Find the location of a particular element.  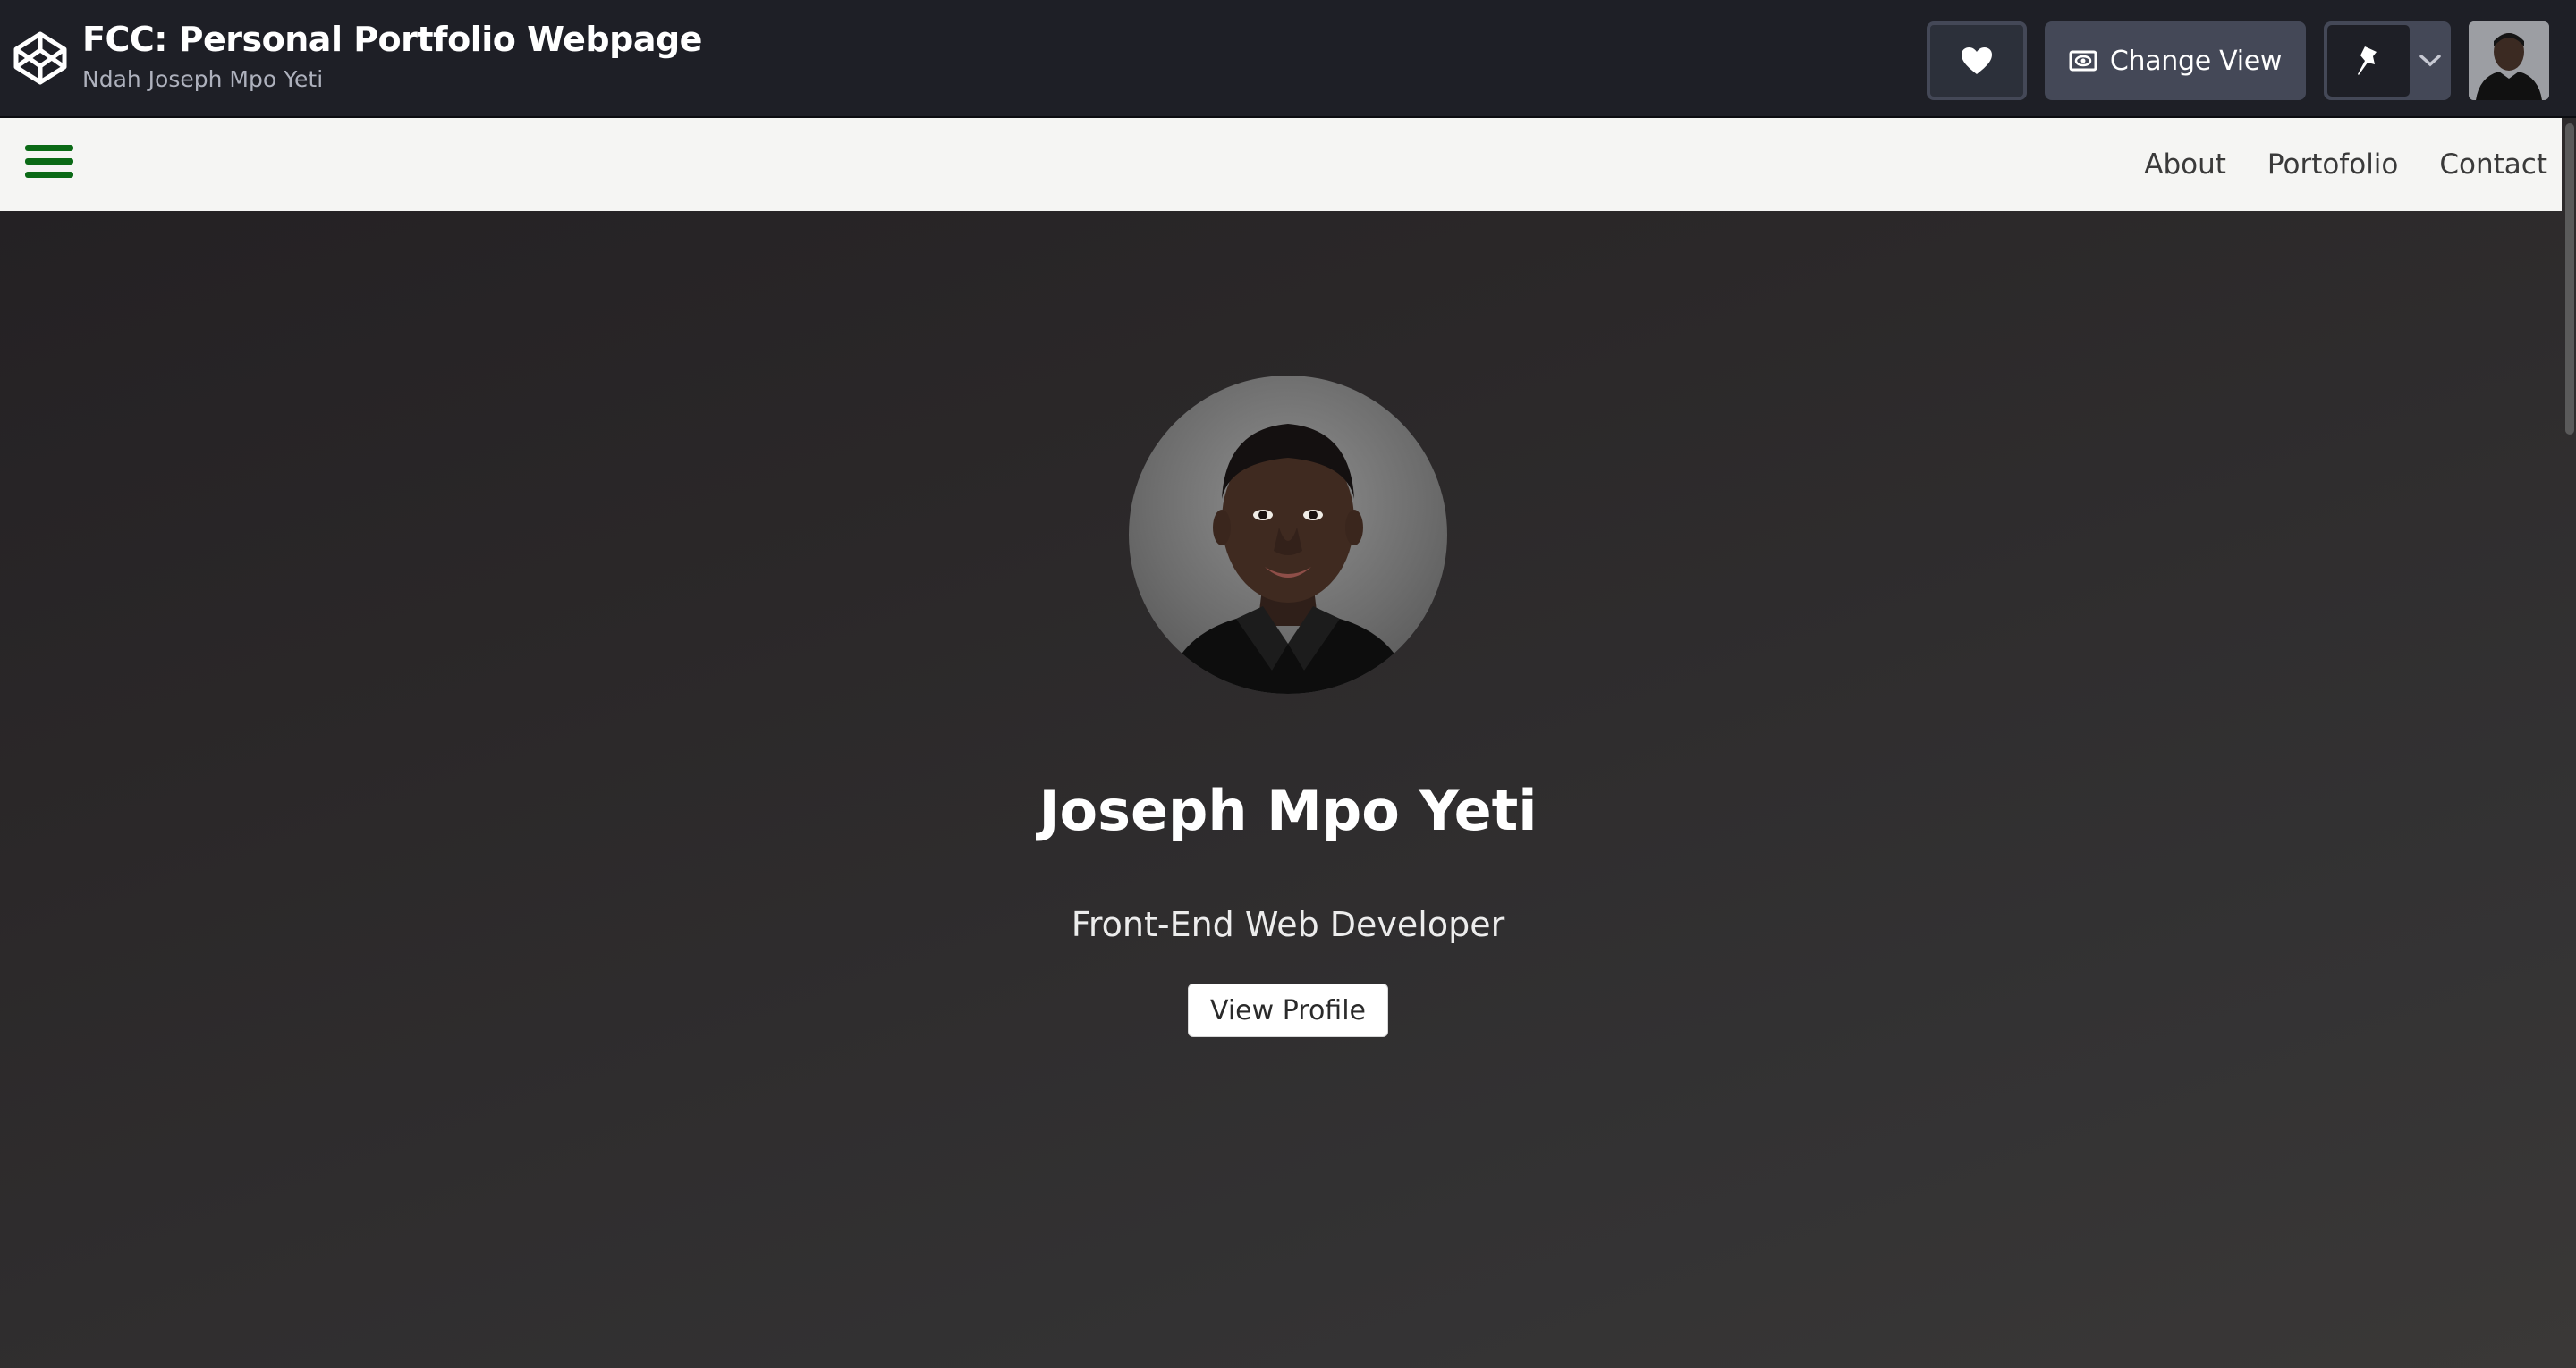

profile-photo is located at coordinates (1288, 535).